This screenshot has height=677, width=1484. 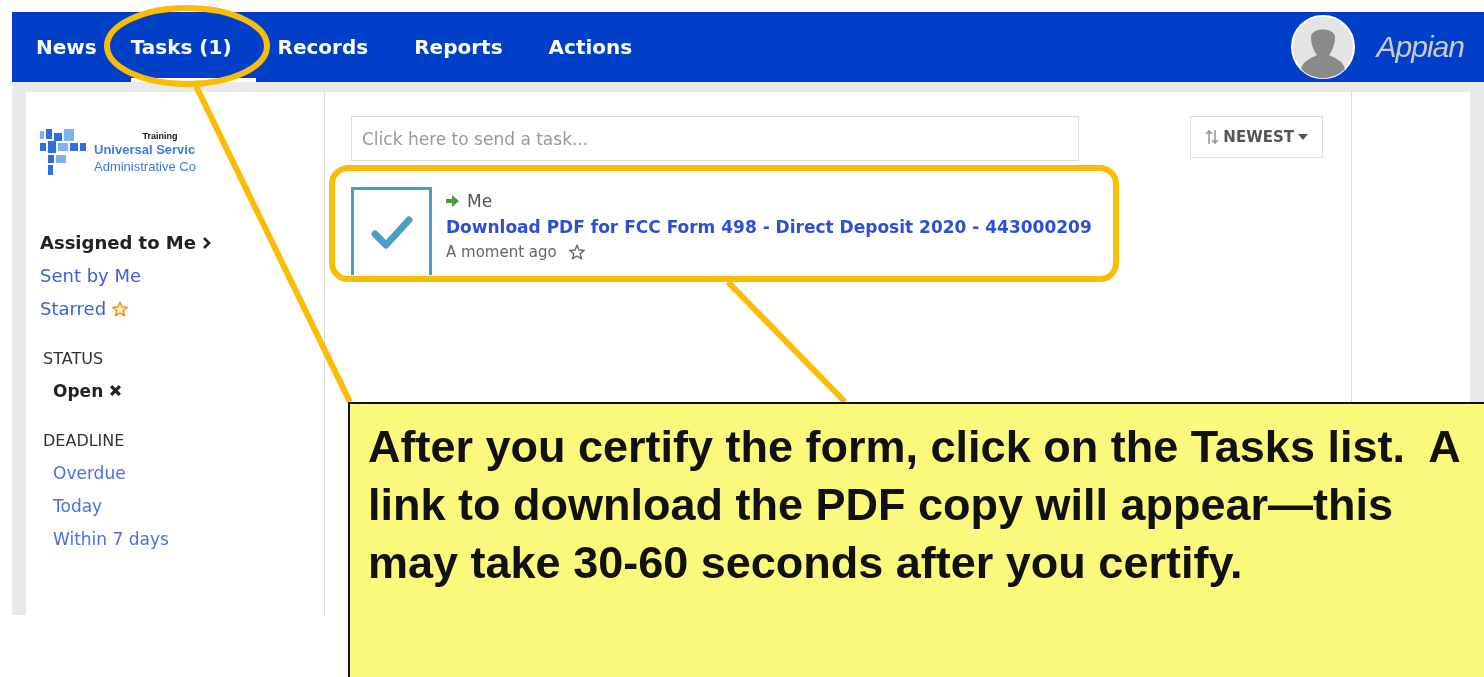 What do you see at coordinates (66, 47) in the screenshot?
I see `nav-tab: News` at bounding box center [66, 47].